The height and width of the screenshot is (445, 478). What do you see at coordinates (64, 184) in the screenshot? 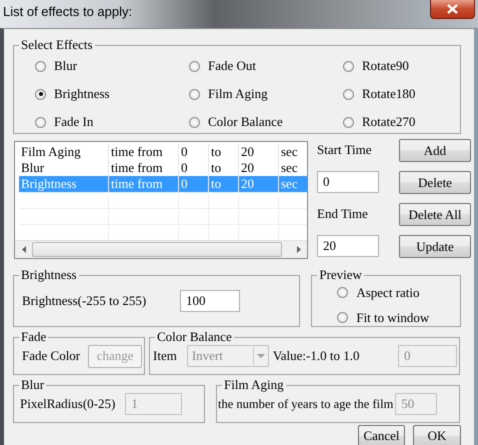
I see `table-cell: Brightness` at bounding box center [64, 184].